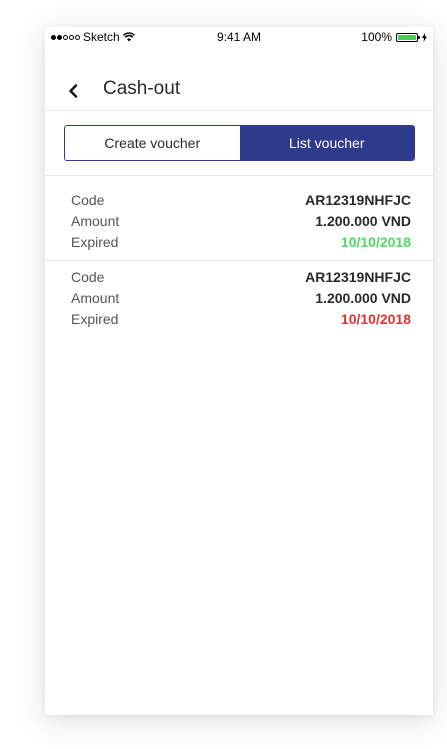 The image size is (447, 749). What do you see at coordinates (376, 37) in the screenshot?
I see `battery-percent: 100%` at bounding box center [376, 37].